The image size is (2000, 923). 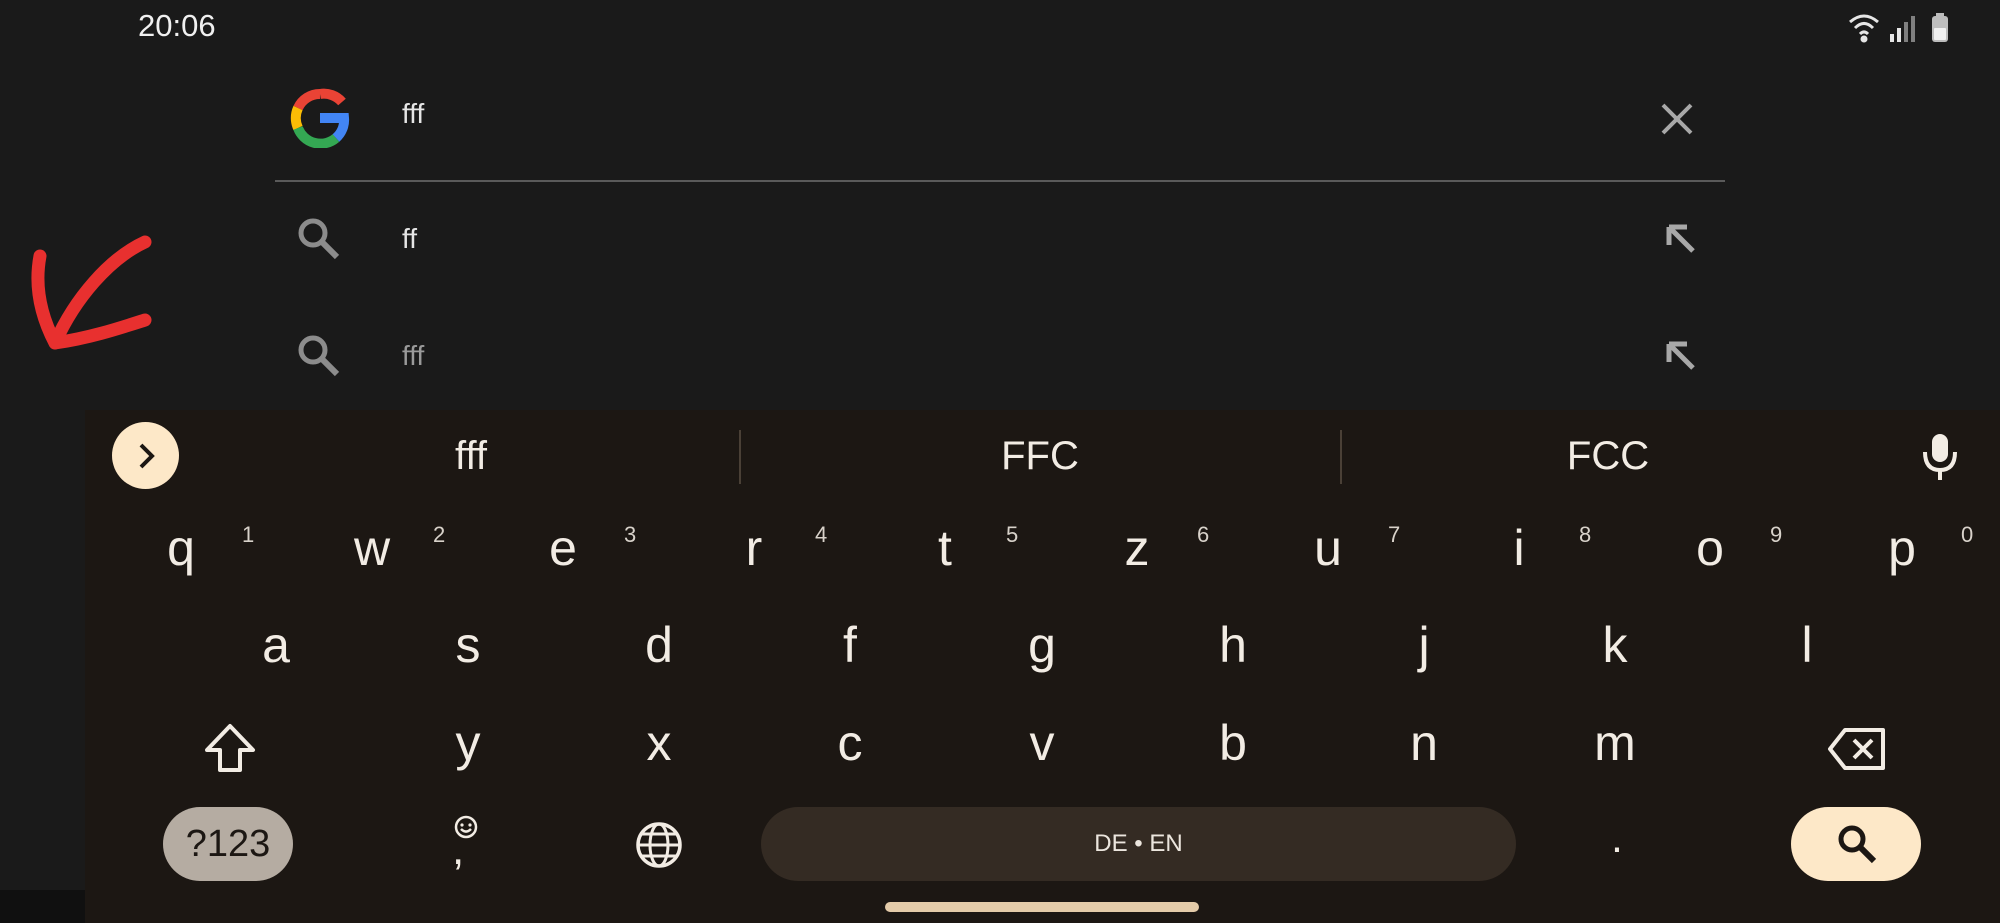 What do you see at coordinates (630, 534) in the screenshot?
I see `key-hint: 3` at bounding box center [630, 534].